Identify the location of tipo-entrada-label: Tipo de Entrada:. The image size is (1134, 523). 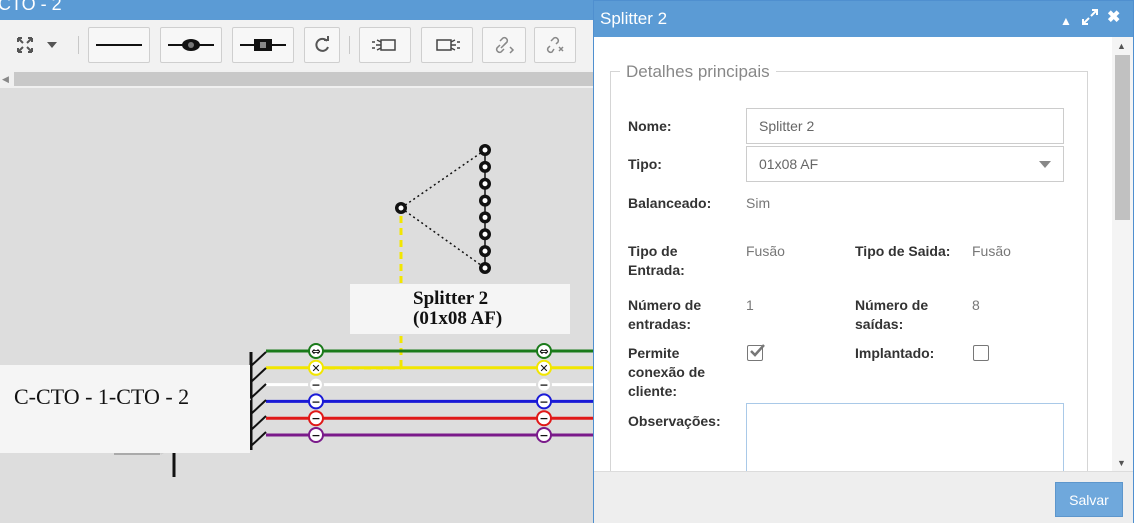
(656, 260).